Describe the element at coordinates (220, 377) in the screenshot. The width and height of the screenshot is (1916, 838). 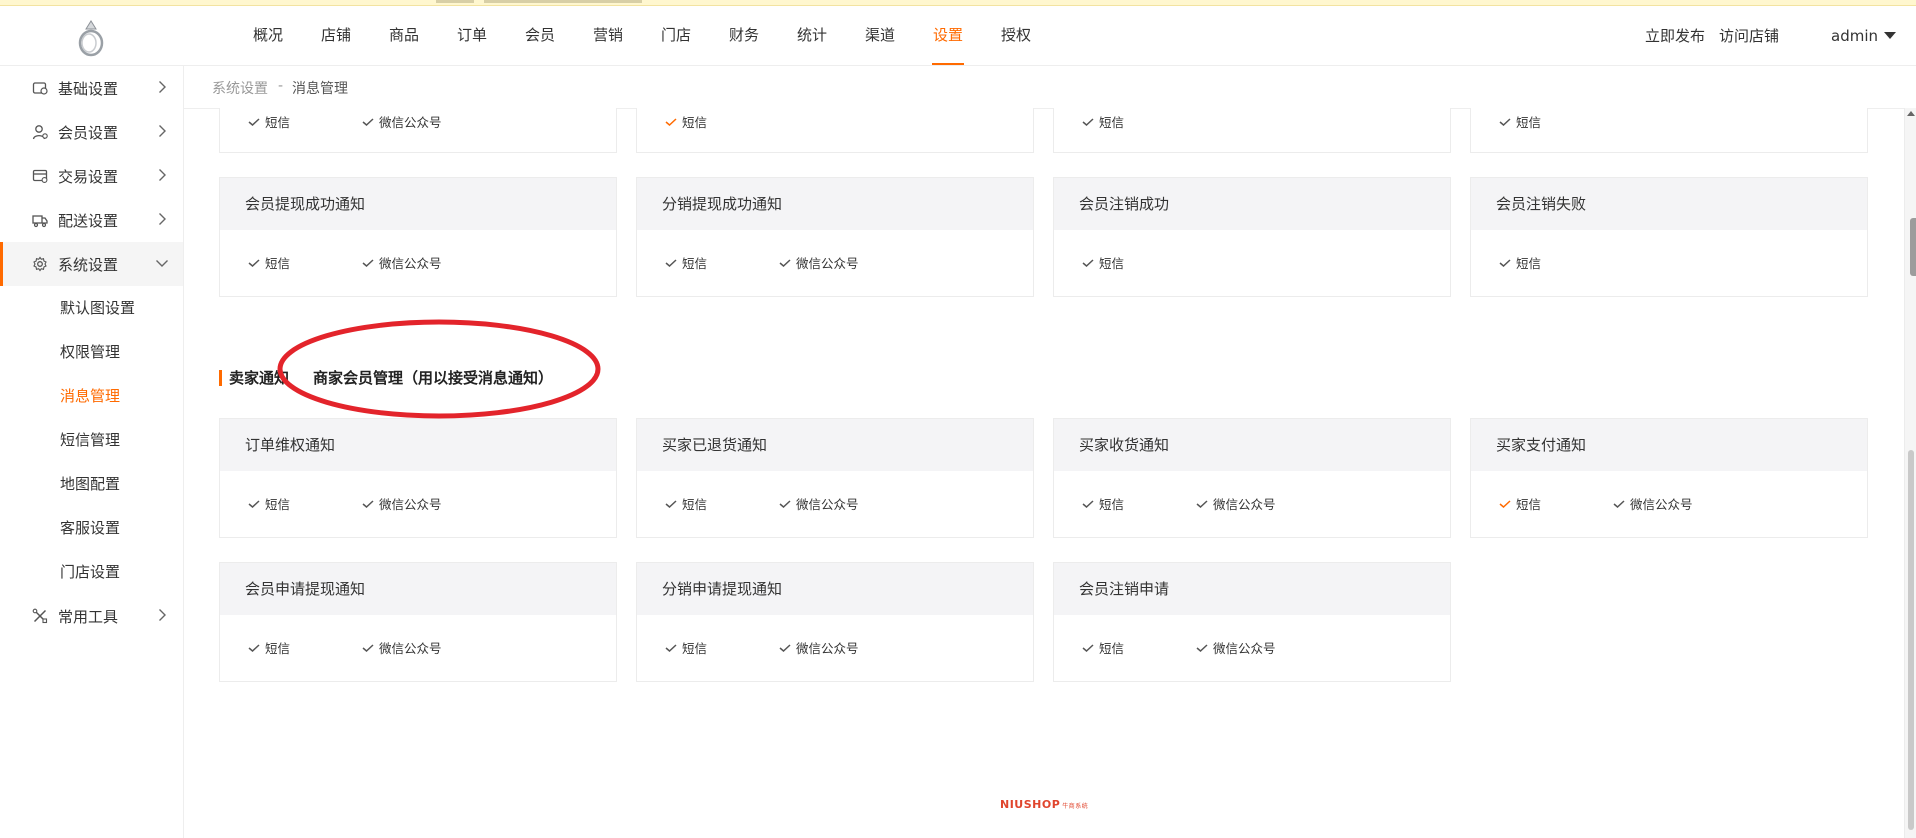
I see `section-accent-bar` at that location.